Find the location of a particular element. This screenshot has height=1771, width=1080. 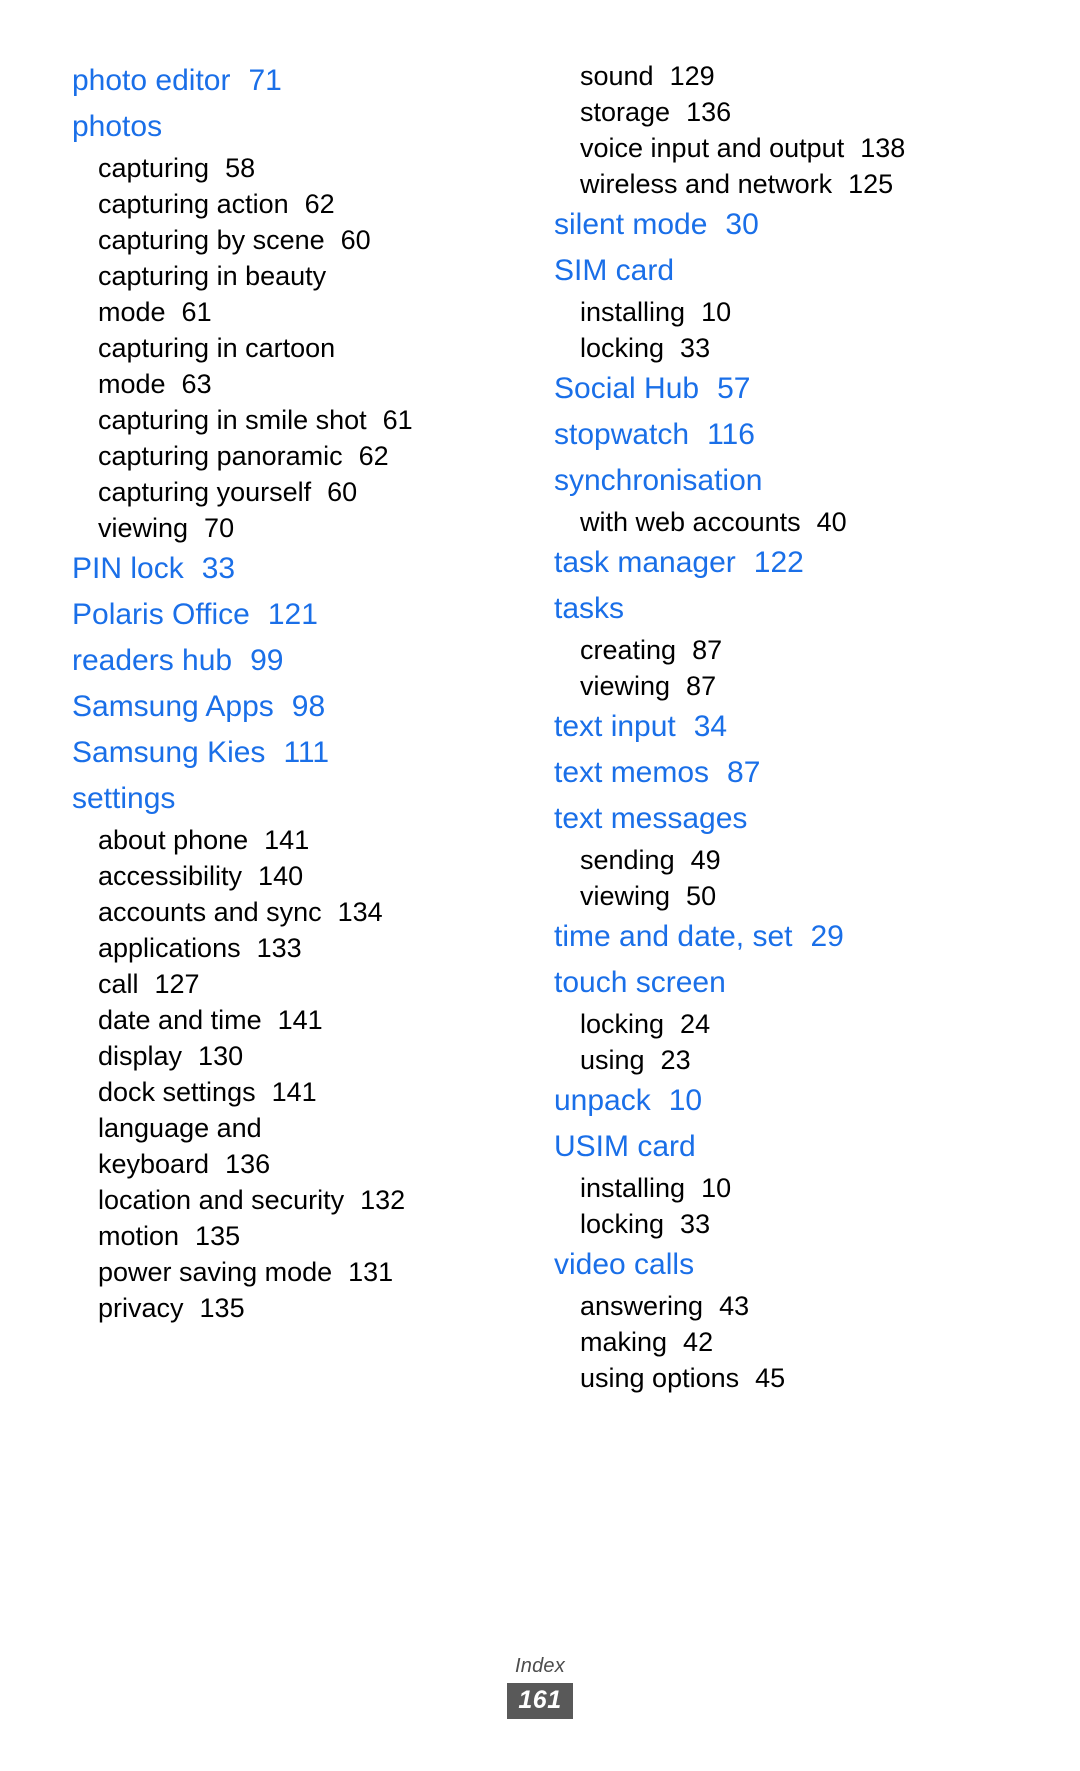

index-main-entry: Social Hub 57 is located at coordinates (781, 389).